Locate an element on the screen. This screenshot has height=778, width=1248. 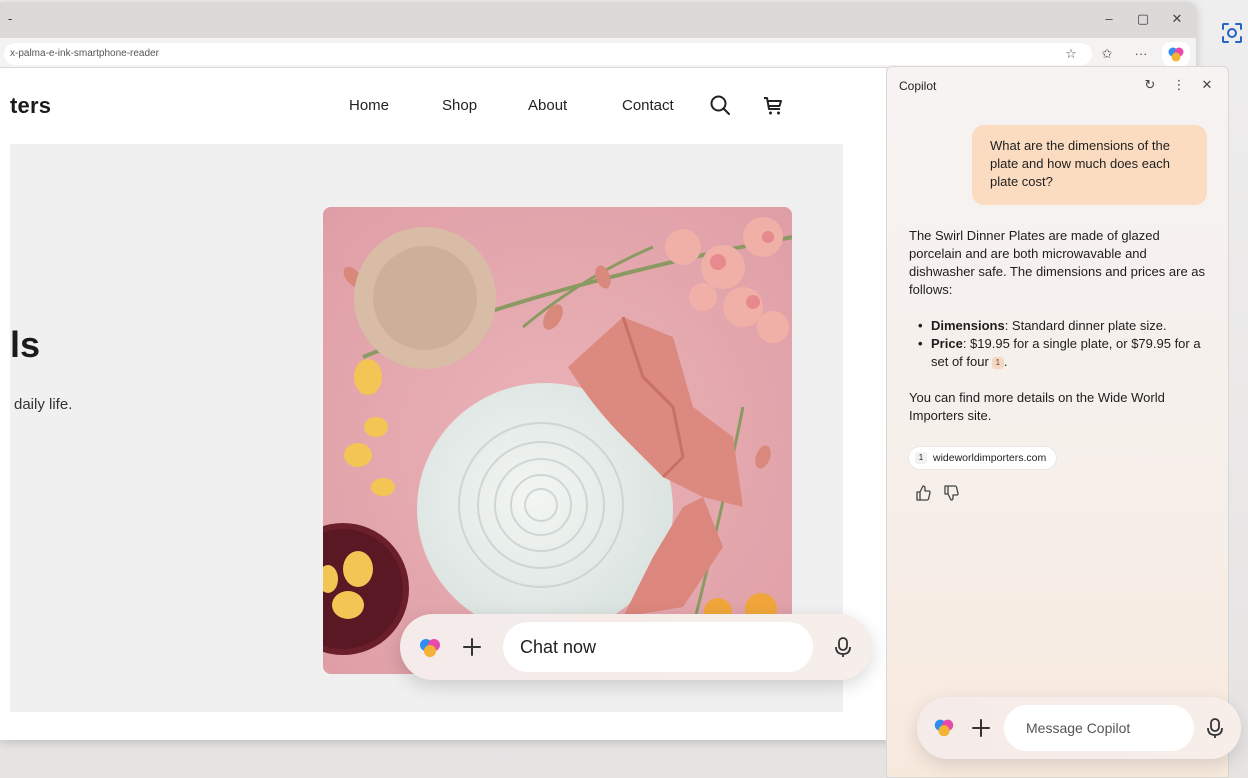
source-domain: wideworldimporters.com is located at coordinates (990, 458).